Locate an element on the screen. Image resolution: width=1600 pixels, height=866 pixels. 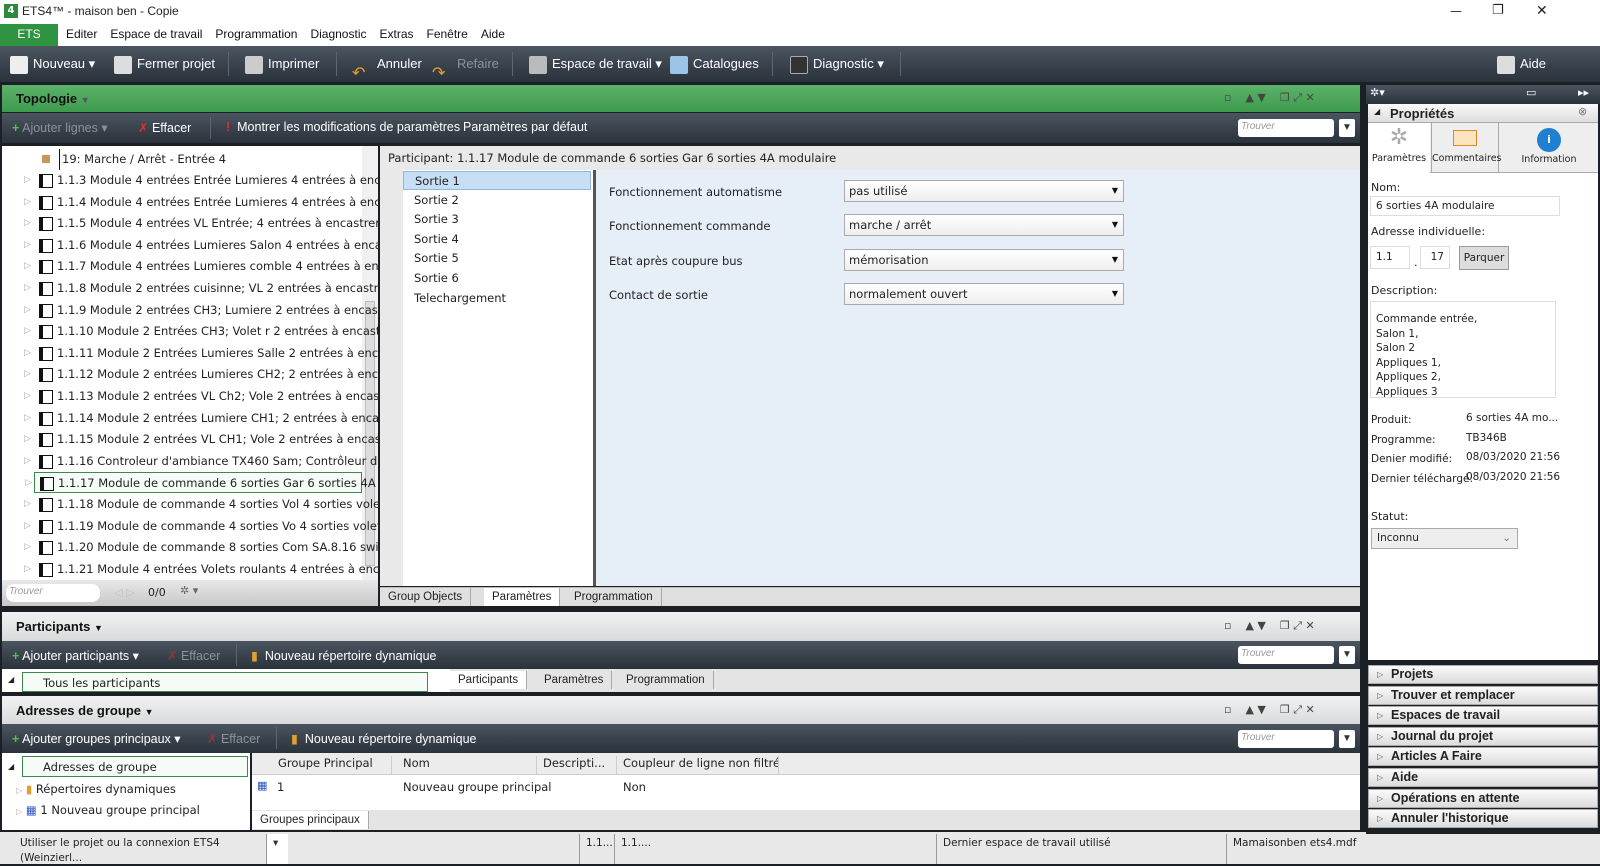
tree-item-group-object: 19: Marche / Arrêt - Entrée 4 is located at coordinates (182, 159).